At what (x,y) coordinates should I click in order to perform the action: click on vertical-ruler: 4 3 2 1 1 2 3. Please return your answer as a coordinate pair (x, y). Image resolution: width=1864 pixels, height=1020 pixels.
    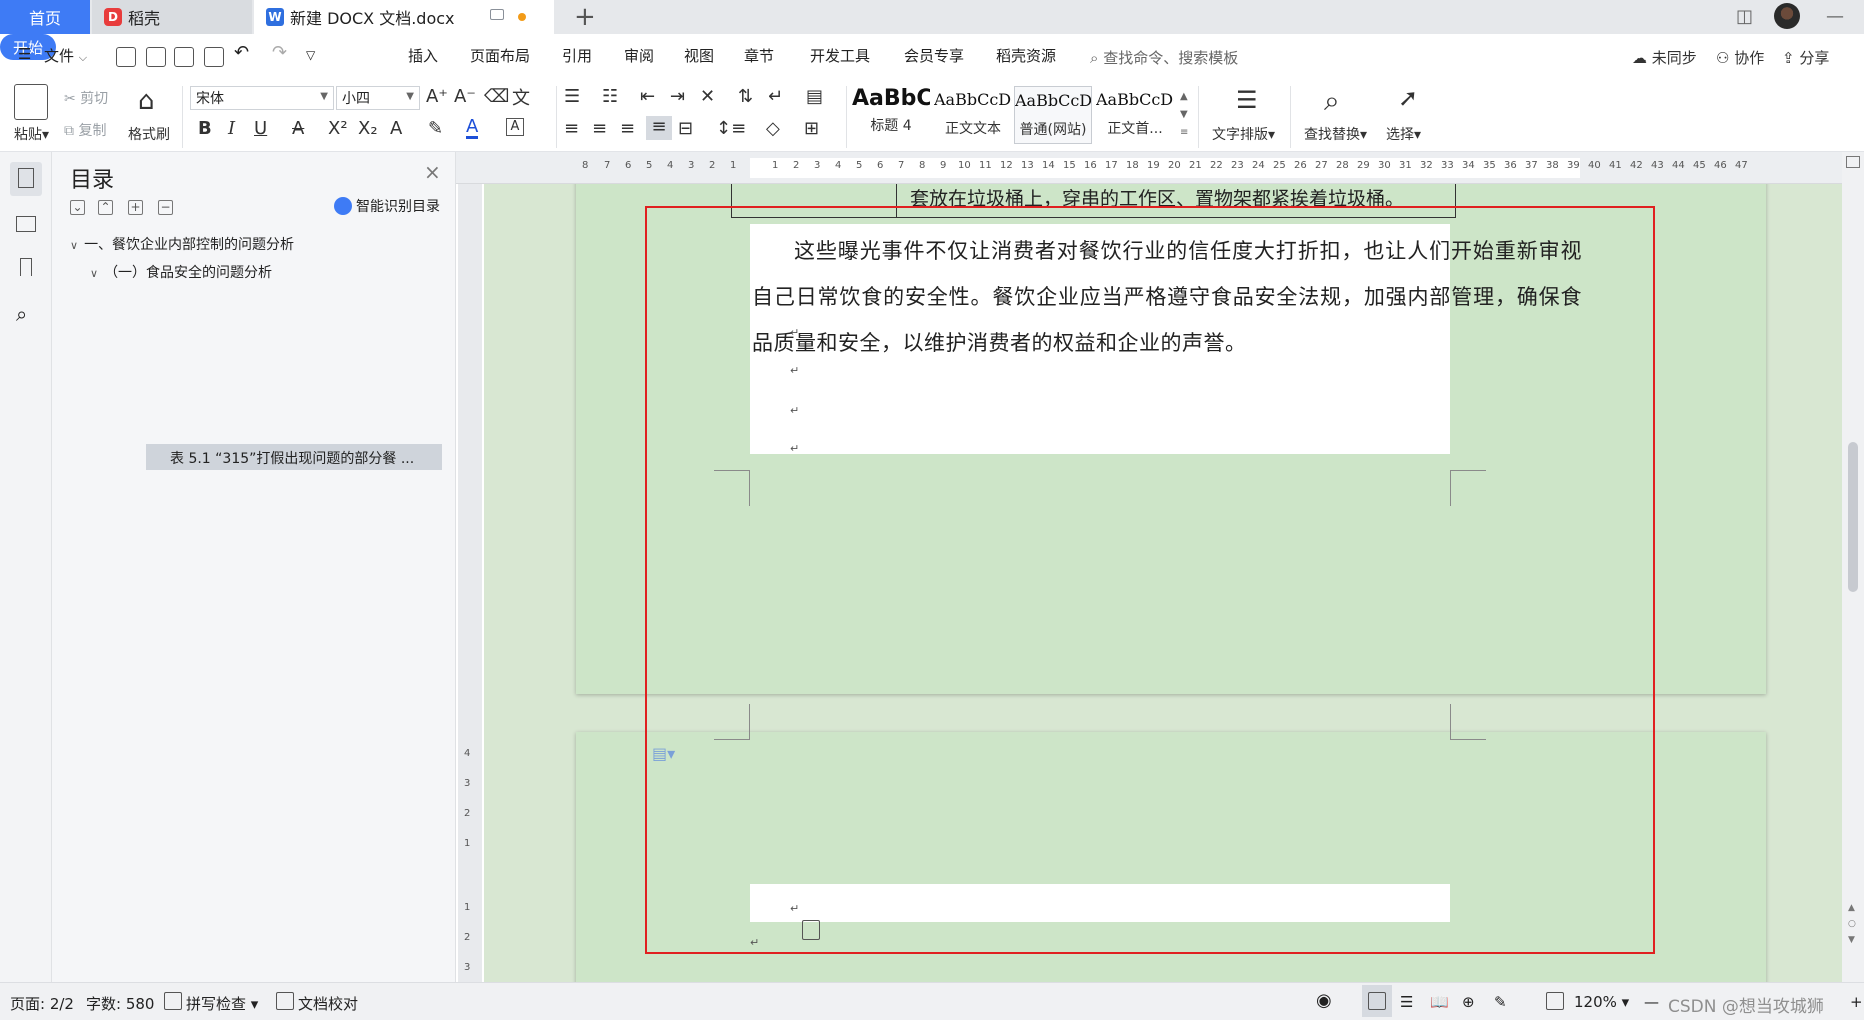
    Looking at the image, I should click on (470, 583).